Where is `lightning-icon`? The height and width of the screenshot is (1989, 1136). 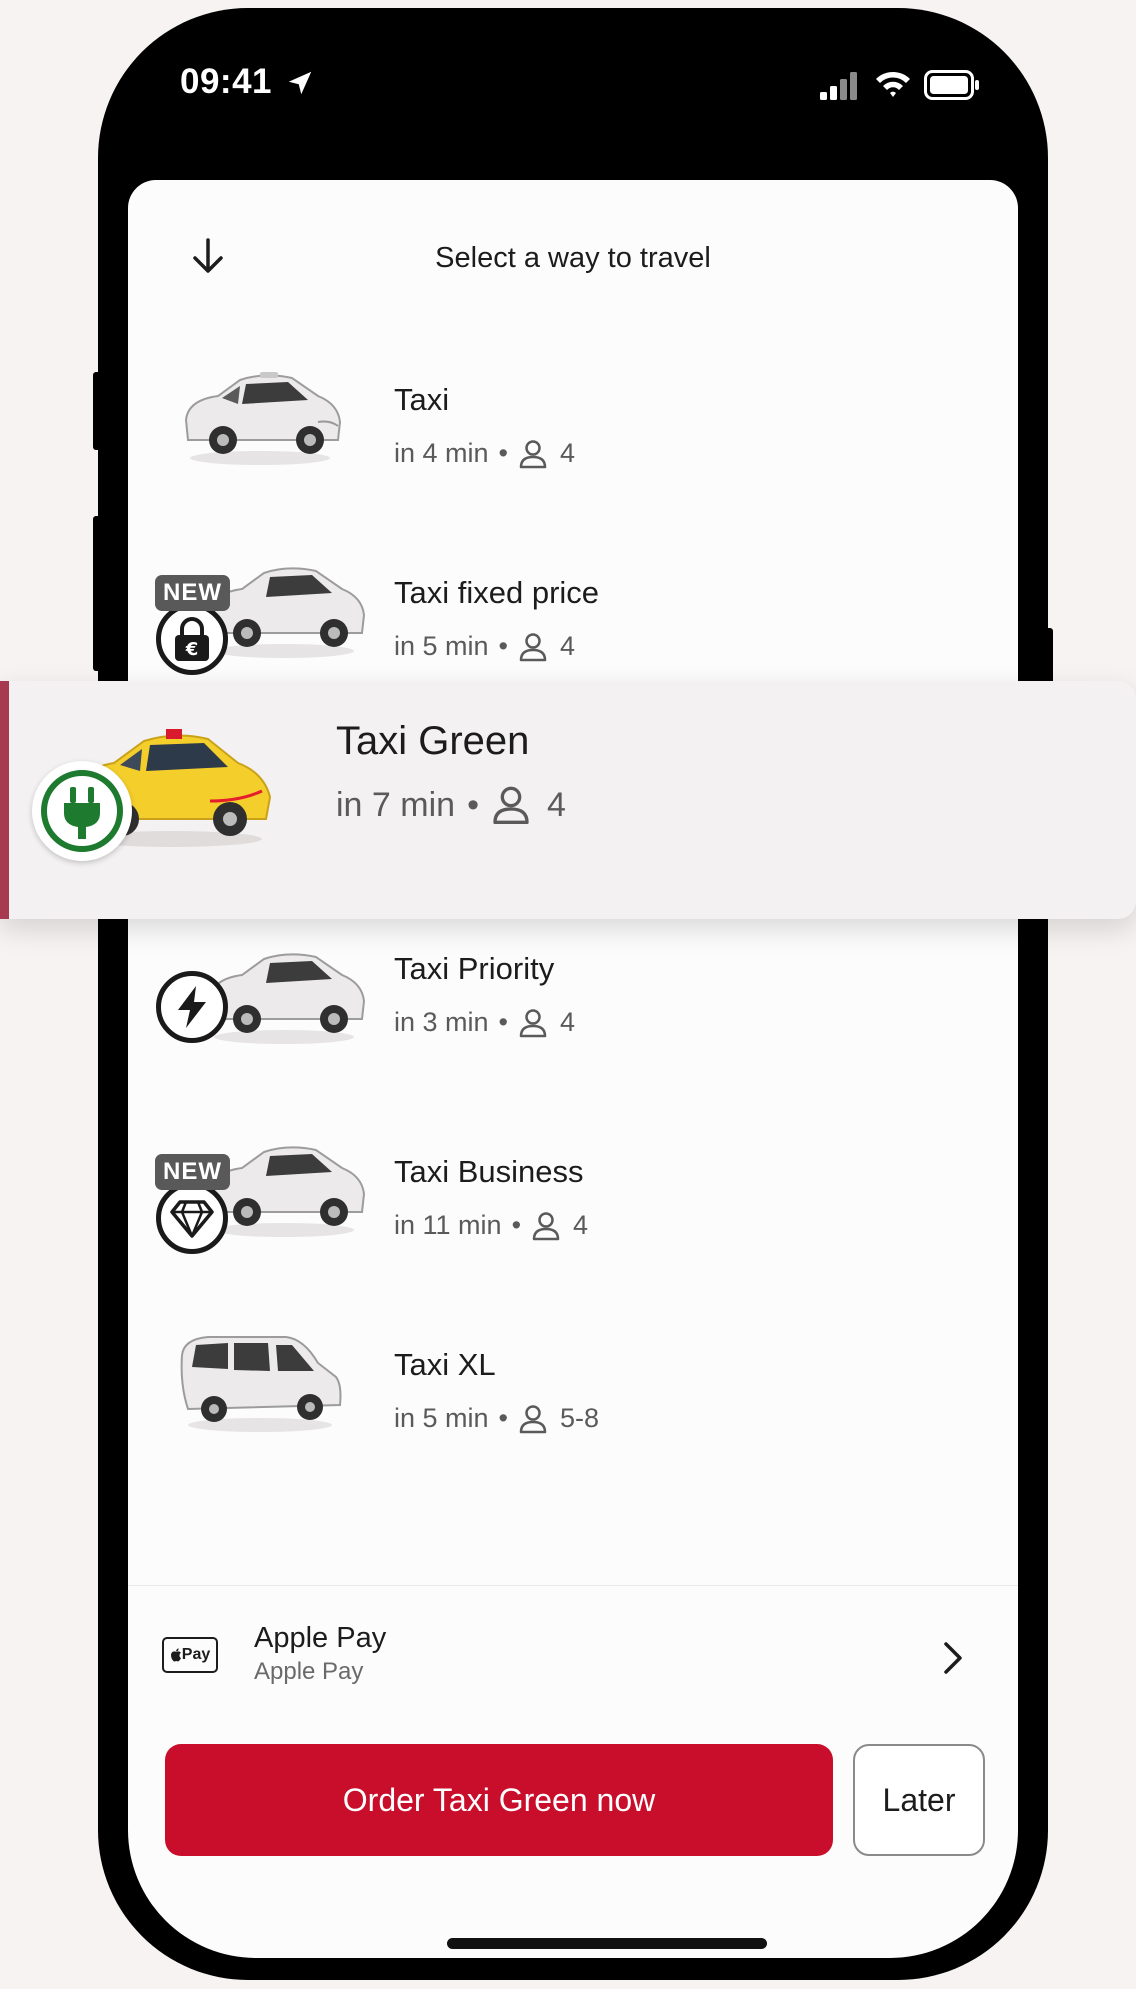
lightning-icon is located at coordinates (192, 1007).